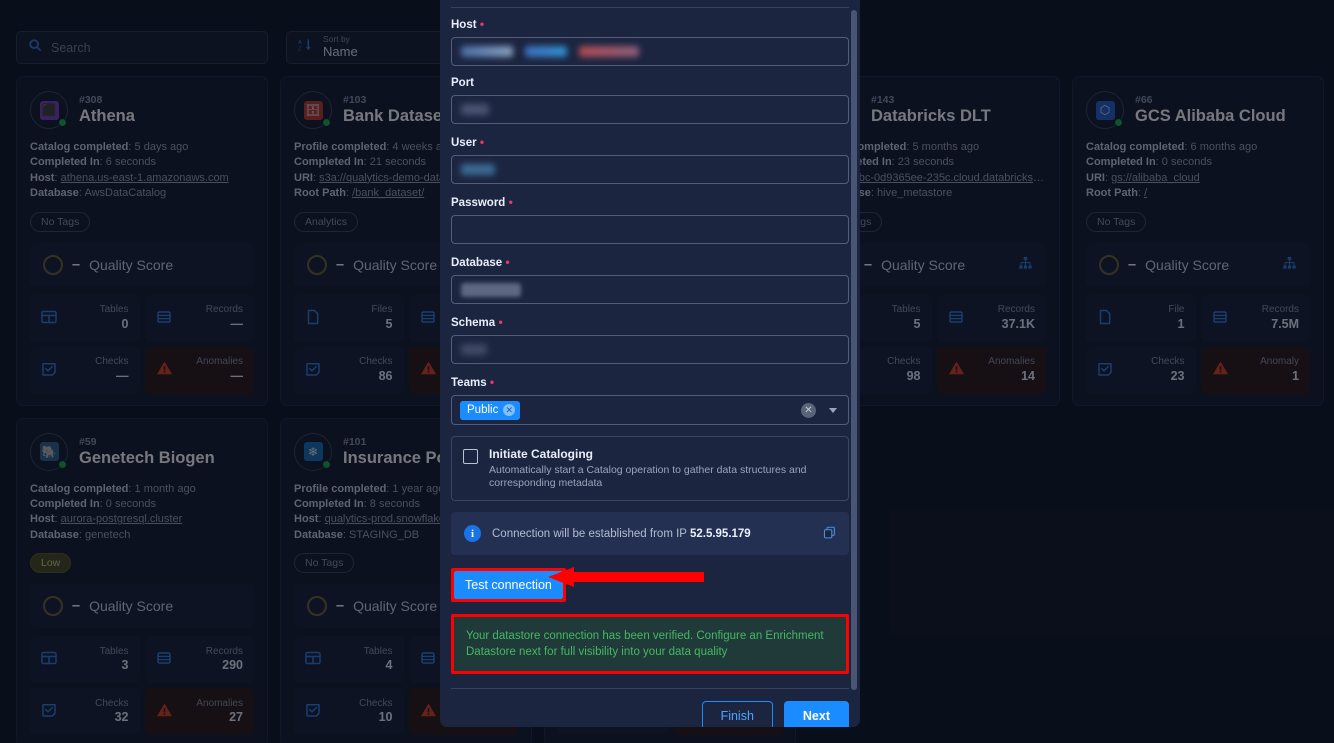 The height and width of the screenshot is (743, 1334). I want to click on finish-button: Finish, so click(737, 714).